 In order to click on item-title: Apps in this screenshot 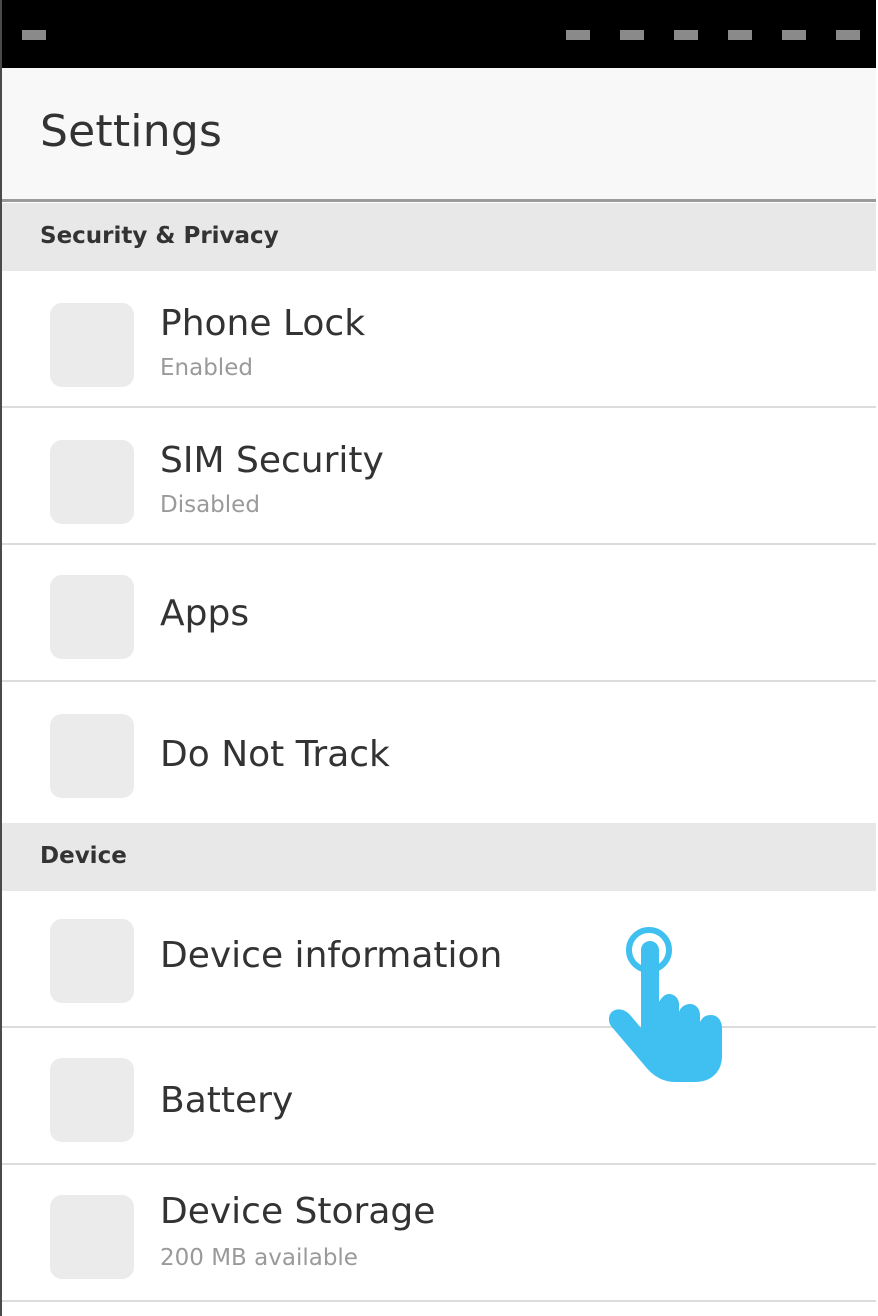, I will do `click(205, 613)`.